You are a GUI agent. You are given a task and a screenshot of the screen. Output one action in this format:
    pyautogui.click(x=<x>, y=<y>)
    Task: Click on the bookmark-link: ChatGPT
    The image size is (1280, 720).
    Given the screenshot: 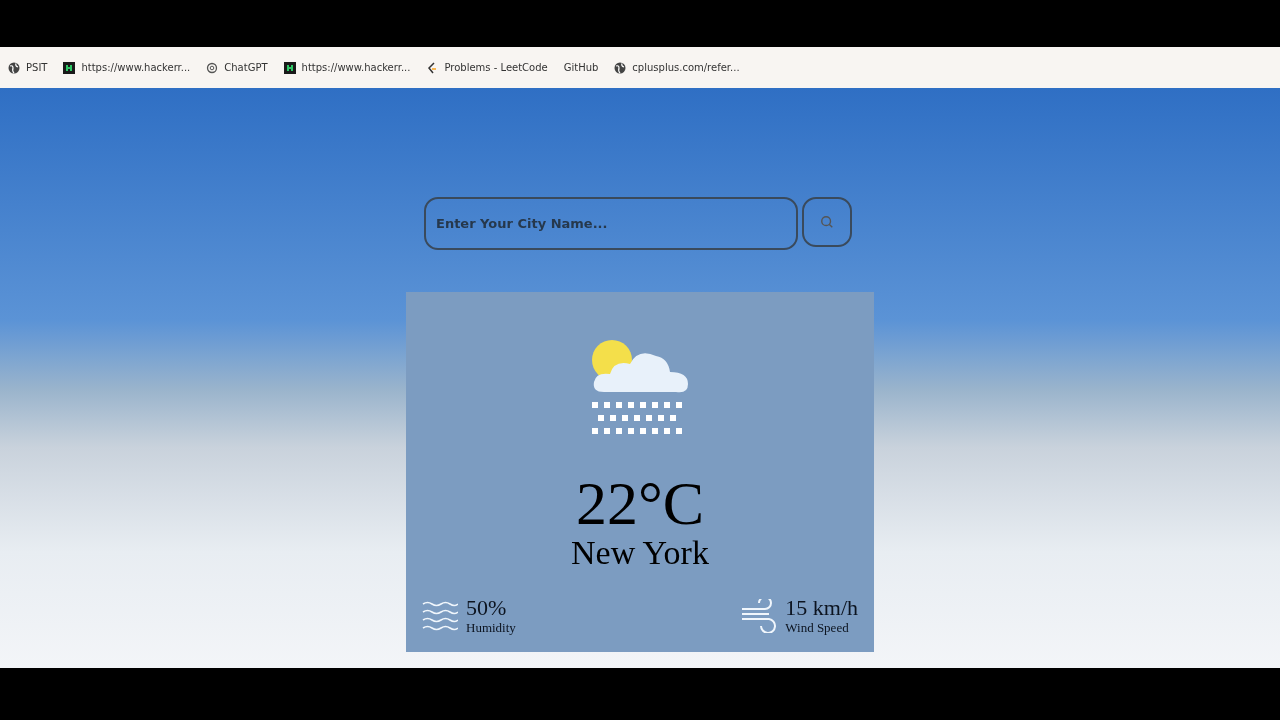 What is the action you would take?
    pyautogui.click(x=237, y=67)
    